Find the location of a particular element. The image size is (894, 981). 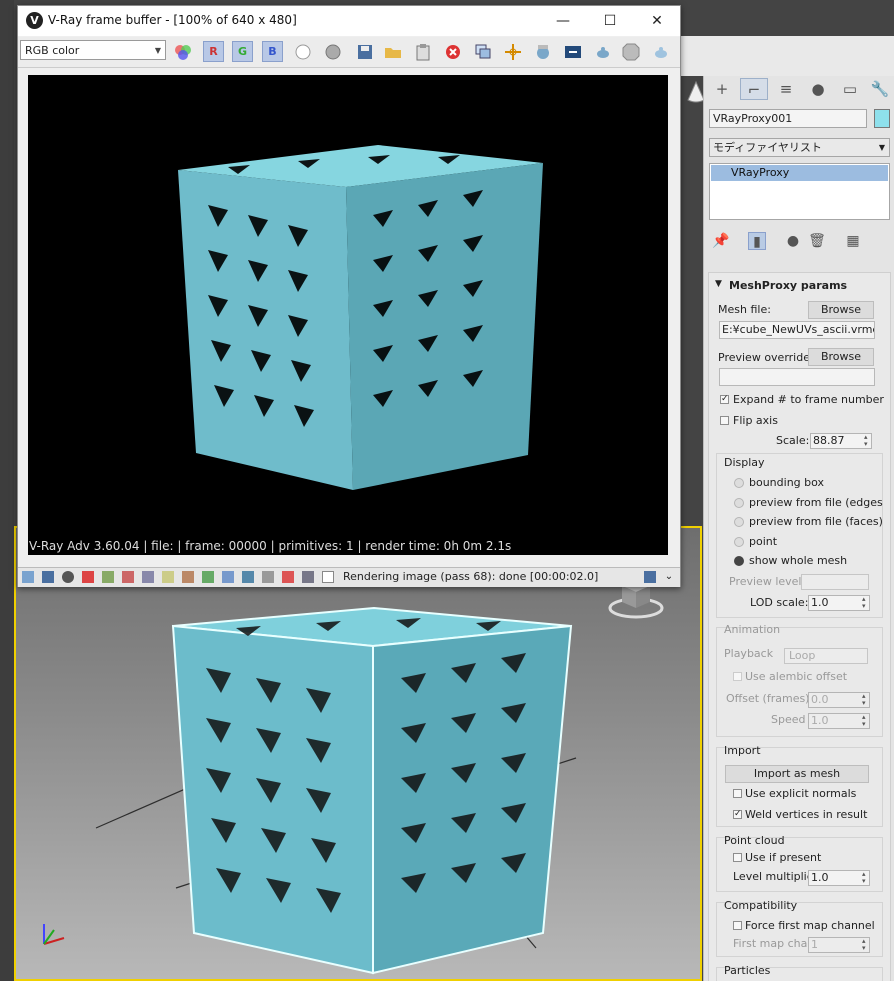

display-radio-whole-mesh is located at coordinates (739, 561).